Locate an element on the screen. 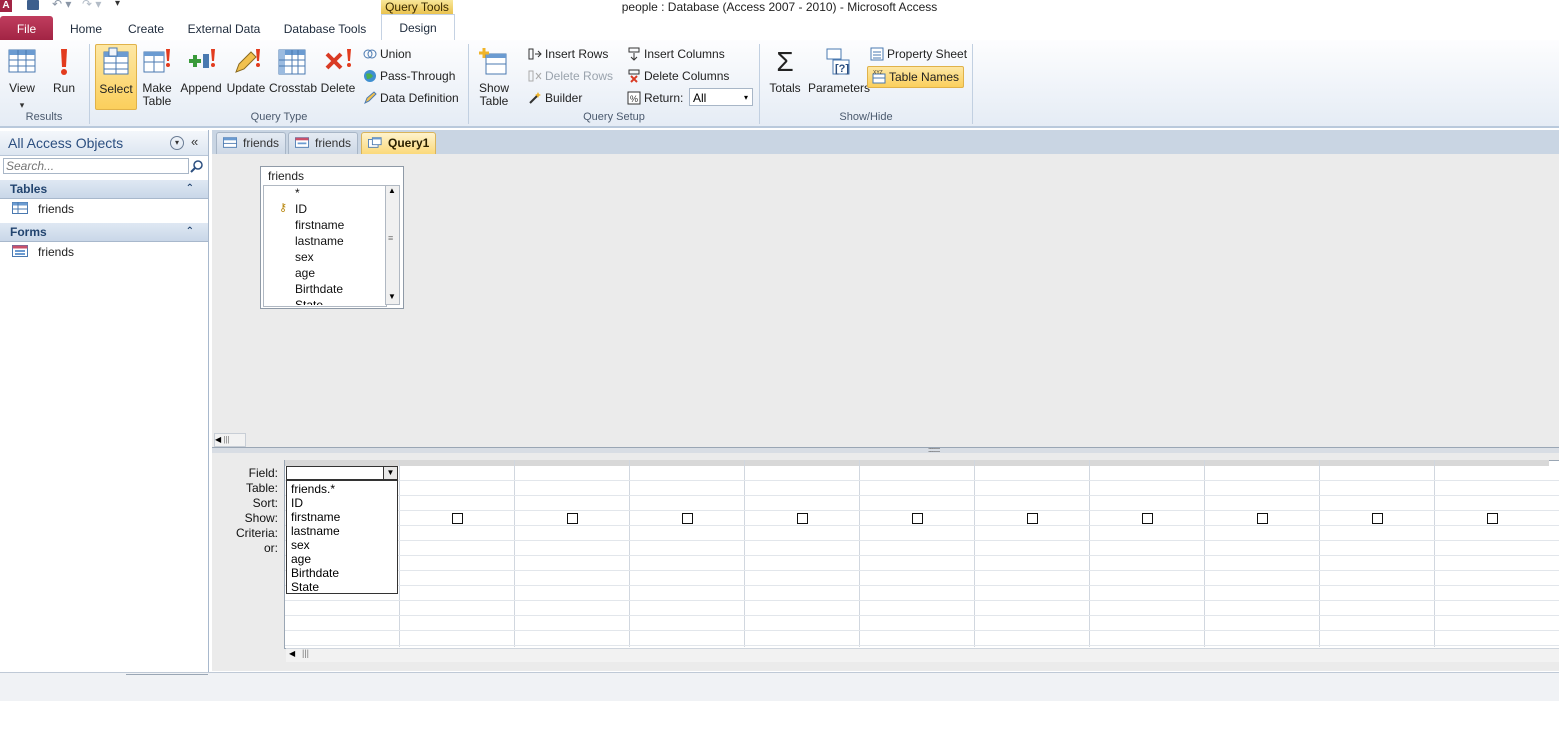 Image resolution: width=1559 pixels, height=740 pixels. query-type-group-label: Query Type is located at coordinates (279, 117).